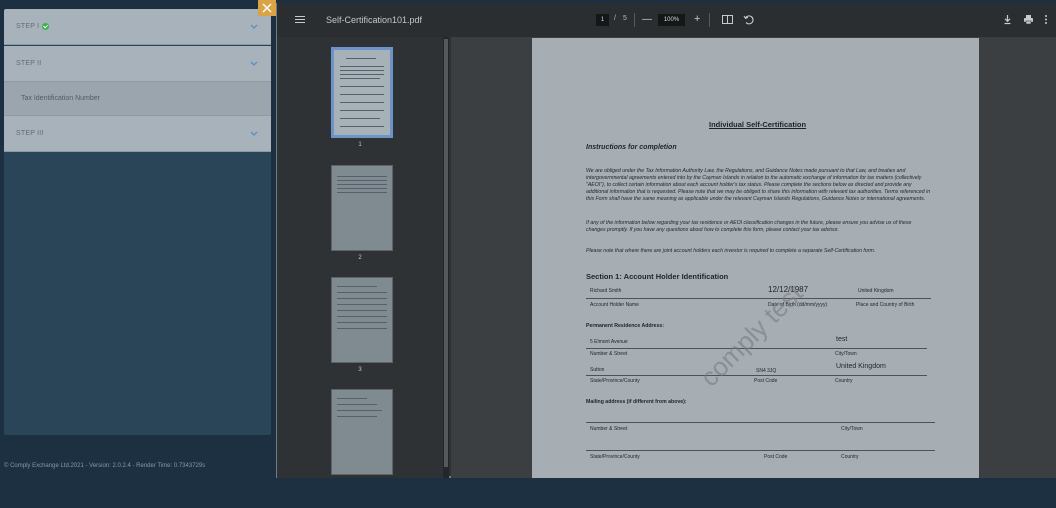 This screenshot has height=508, width=1056. What do you see at coordinates (625, 18) in the screenshot?
I see `page-total: 5` at bounding box center [625, 18].